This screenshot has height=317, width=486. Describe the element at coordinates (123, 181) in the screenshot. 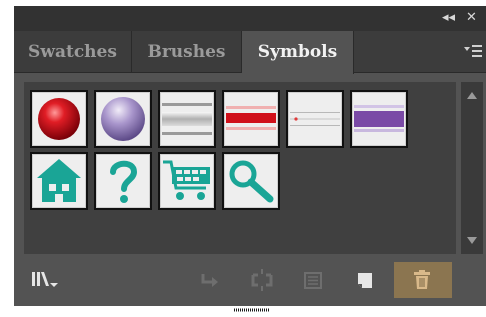

I see `question-mark-symbol` at that location.